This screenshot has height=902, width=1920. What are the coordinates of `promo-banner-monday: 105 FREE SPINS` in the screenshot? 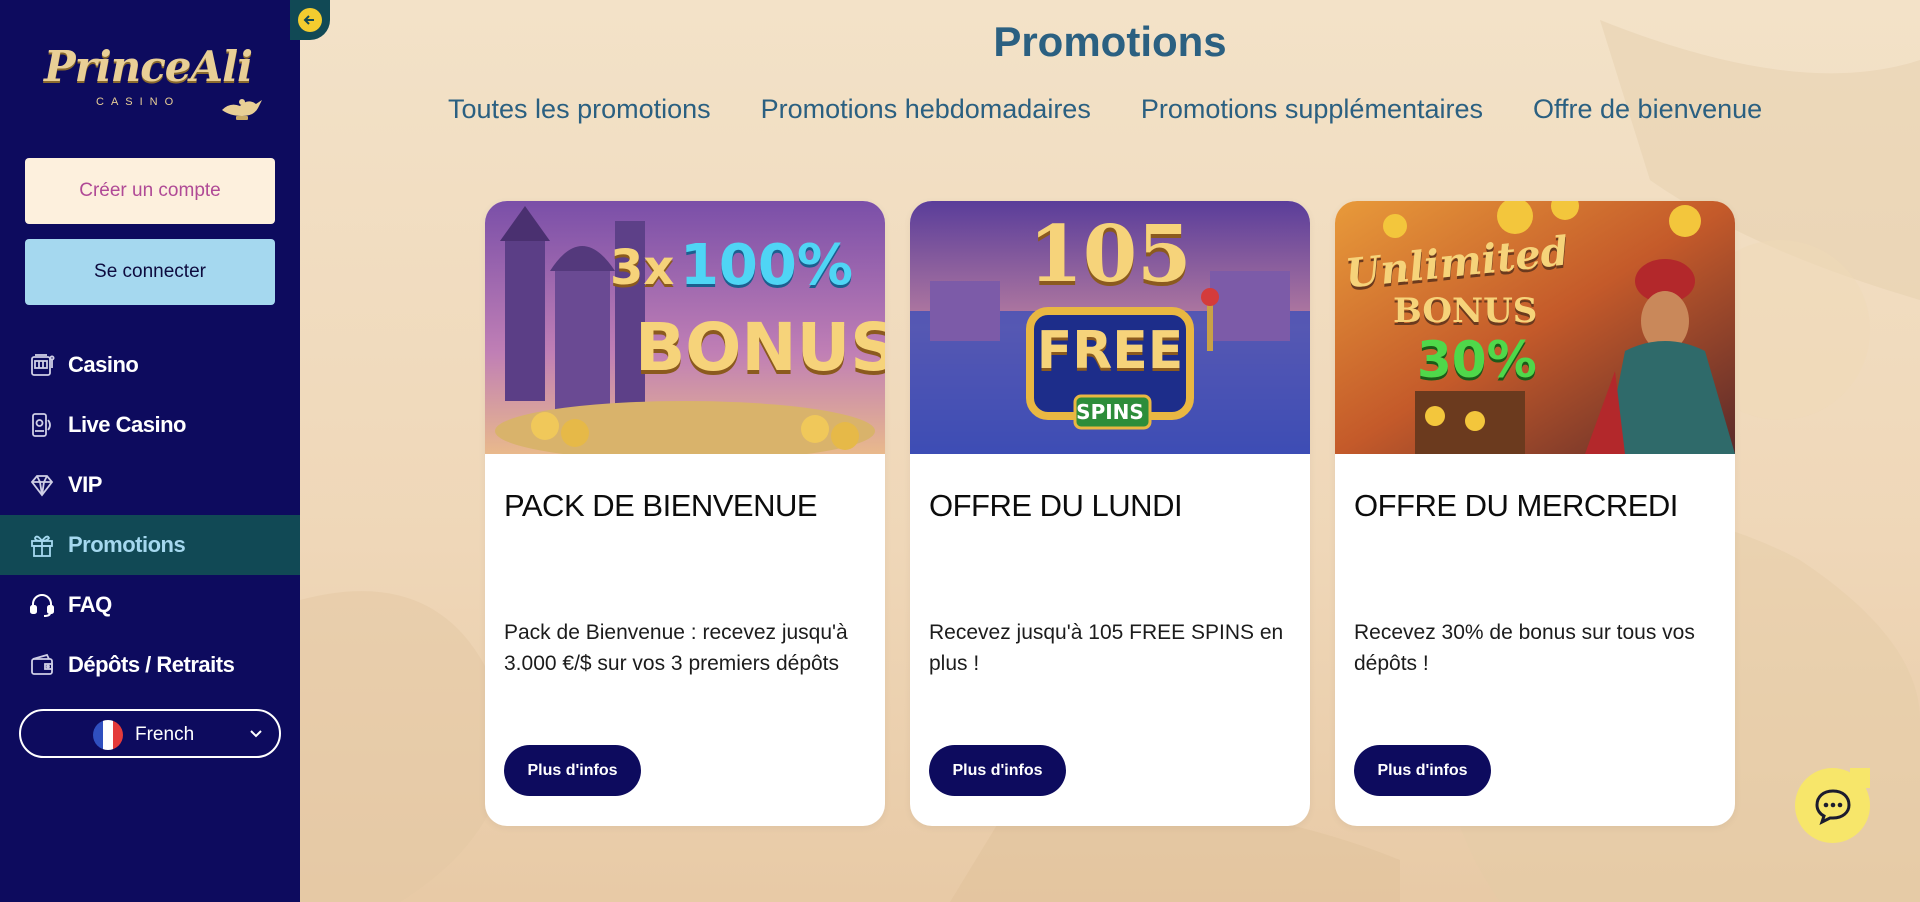 It's located at (1110, 327).